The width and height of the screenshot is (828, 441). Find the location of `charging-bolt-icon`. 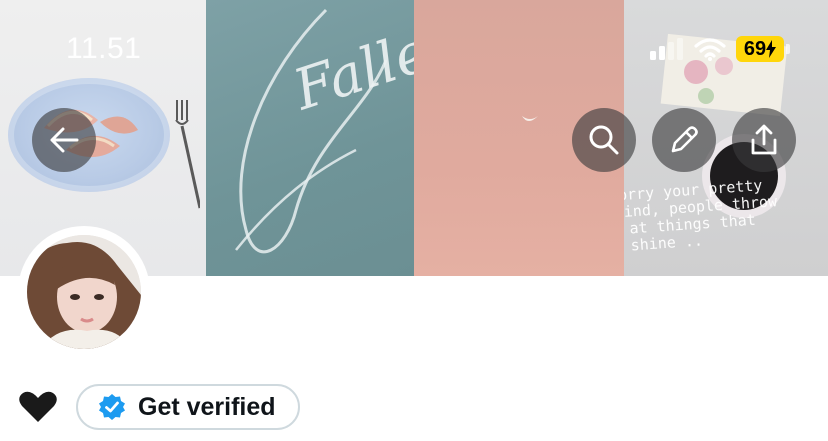

charging-bolt-icon is located at coordinates (771, 49).